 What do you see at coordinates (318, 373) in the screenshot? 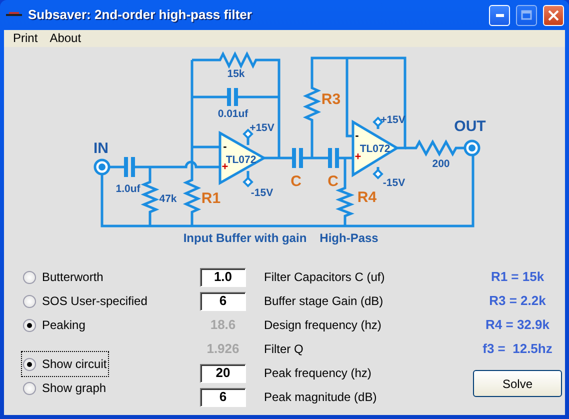
I see `parameter-label: Peak frequency (hz)` at bounding box center [318, 373].